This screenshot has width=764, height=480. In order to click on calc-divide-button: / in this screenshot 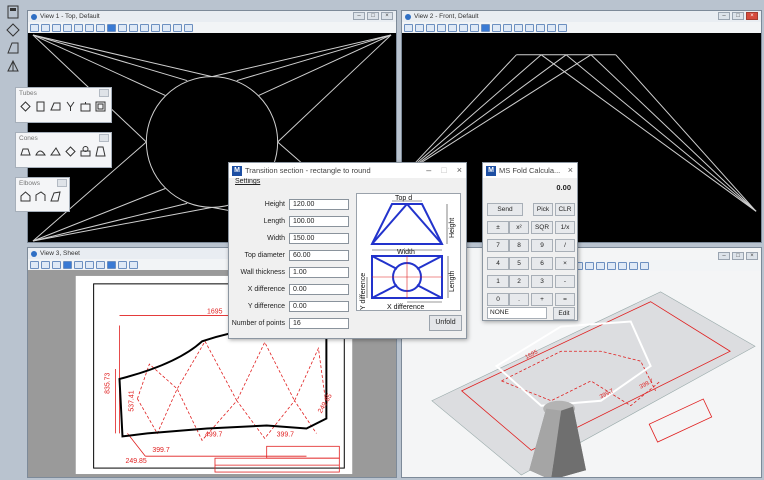, I will do `click(565, 245)`.